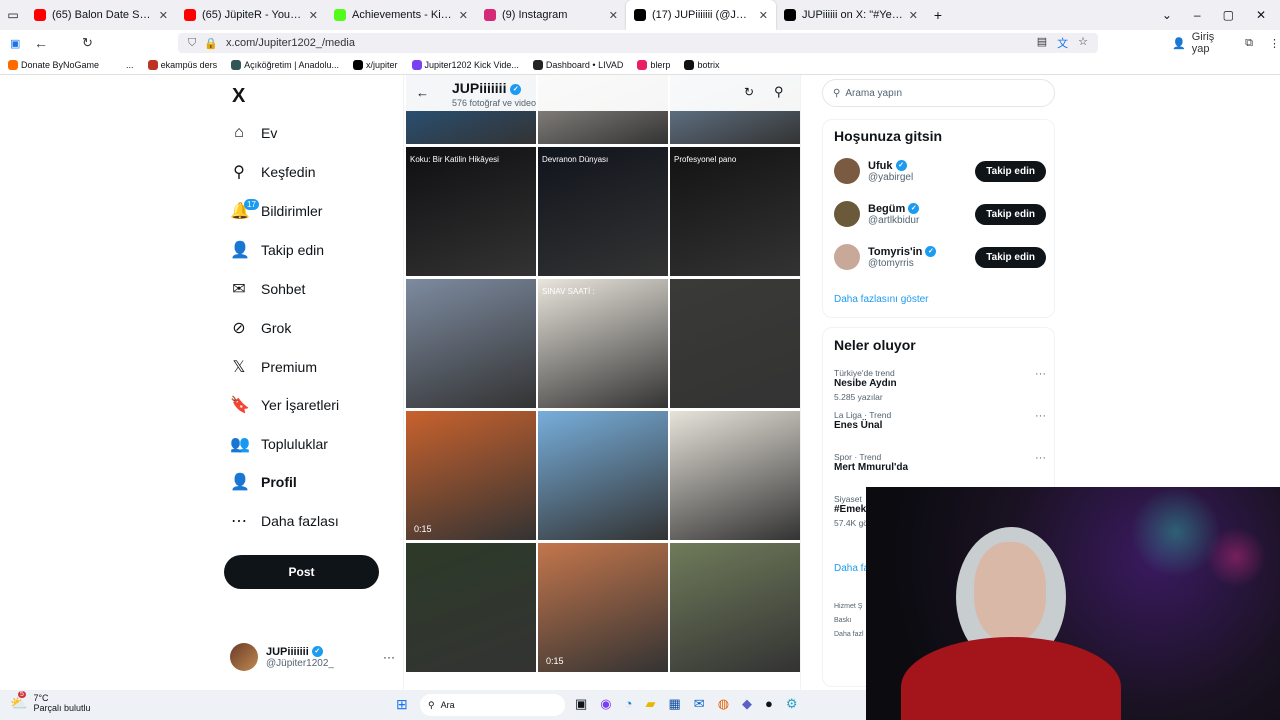 Image resolution: width=1280 pixels, height=720 pixels. What do you see at coordinates (849, 635) in the screenshot?
I see `footer-more-link: Daha fazl` at bounding box center [849, 635].